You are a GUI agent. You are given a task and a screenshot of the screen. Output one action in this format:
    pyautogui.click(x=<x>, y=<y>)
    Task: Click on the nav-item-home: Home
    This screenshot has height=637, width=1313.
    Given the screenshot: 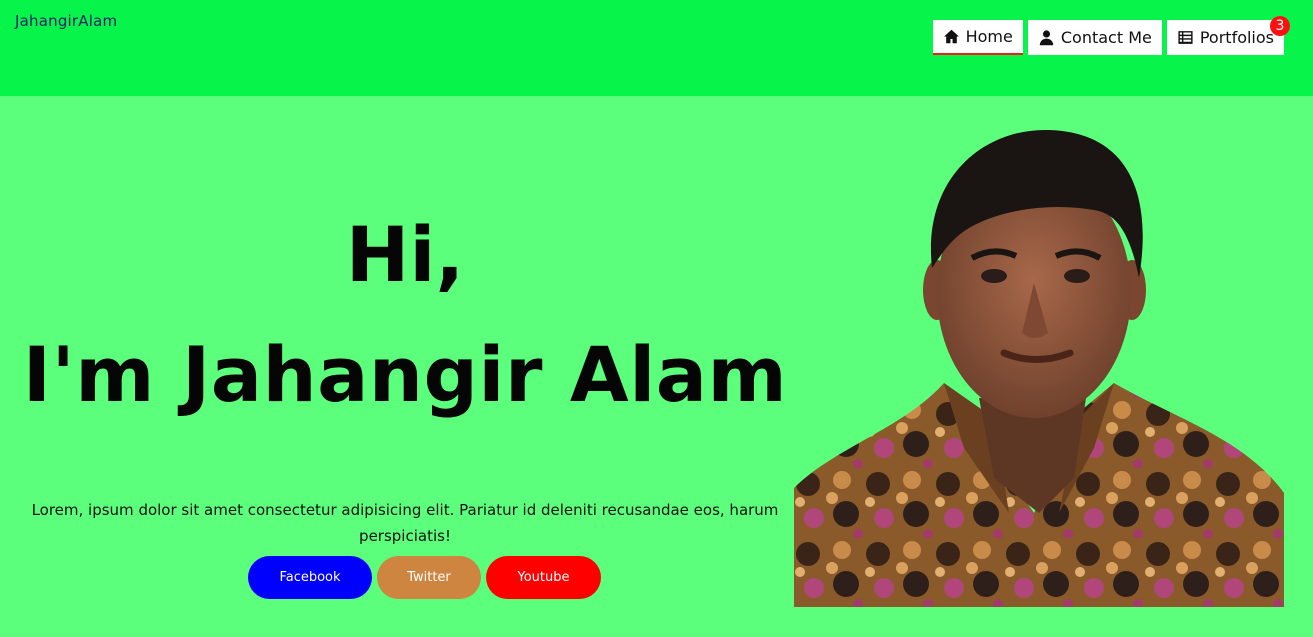 What is the action you would take?
    pyautogui.click(x=977, y=37)
    